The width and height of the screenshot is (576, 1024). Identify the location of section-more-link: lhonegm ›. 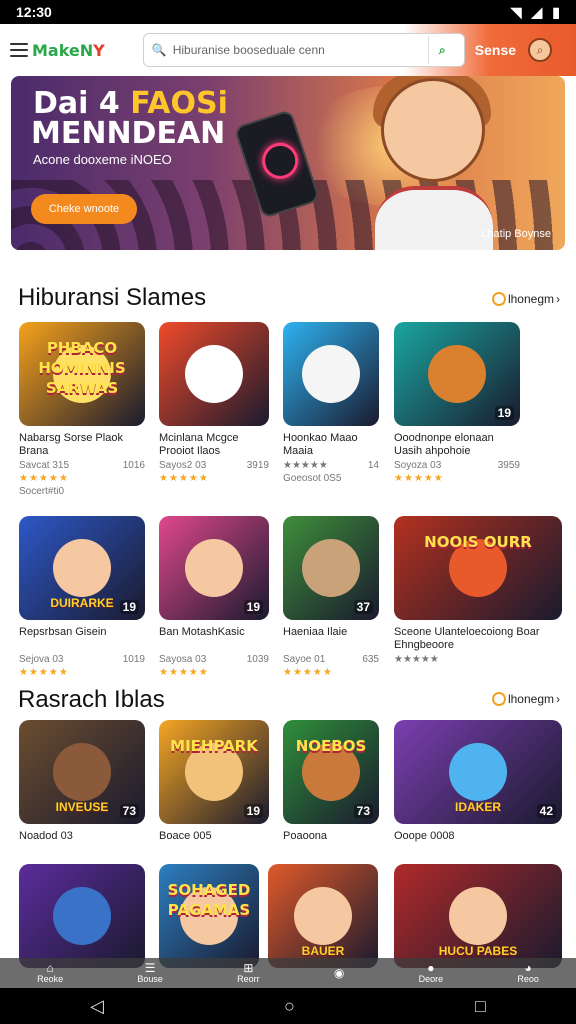
(525, 299).